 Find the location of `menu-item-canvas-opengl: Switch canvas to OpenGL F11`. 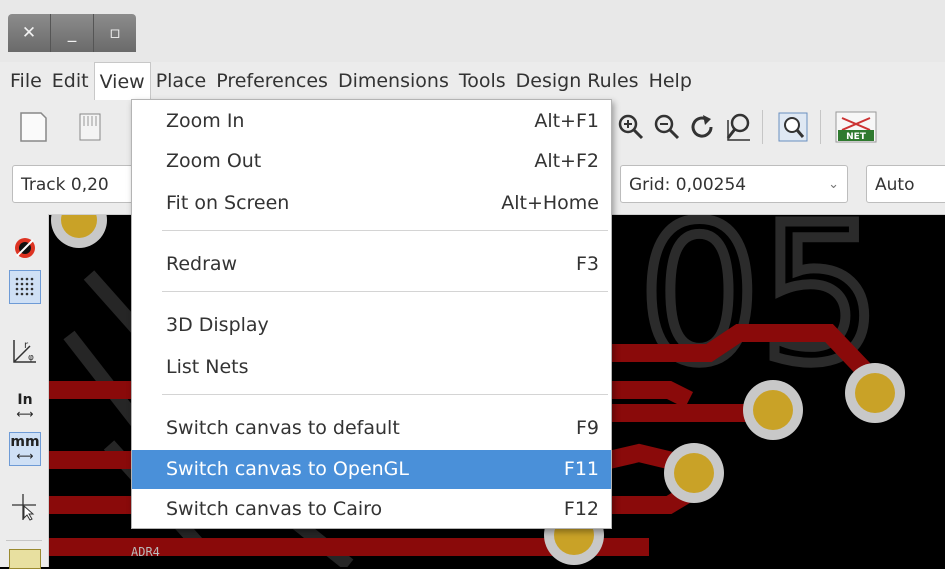

menu-item-canvas-opengl: Switch canvas to OpenGL F11 is located at coordinates (371, 469).